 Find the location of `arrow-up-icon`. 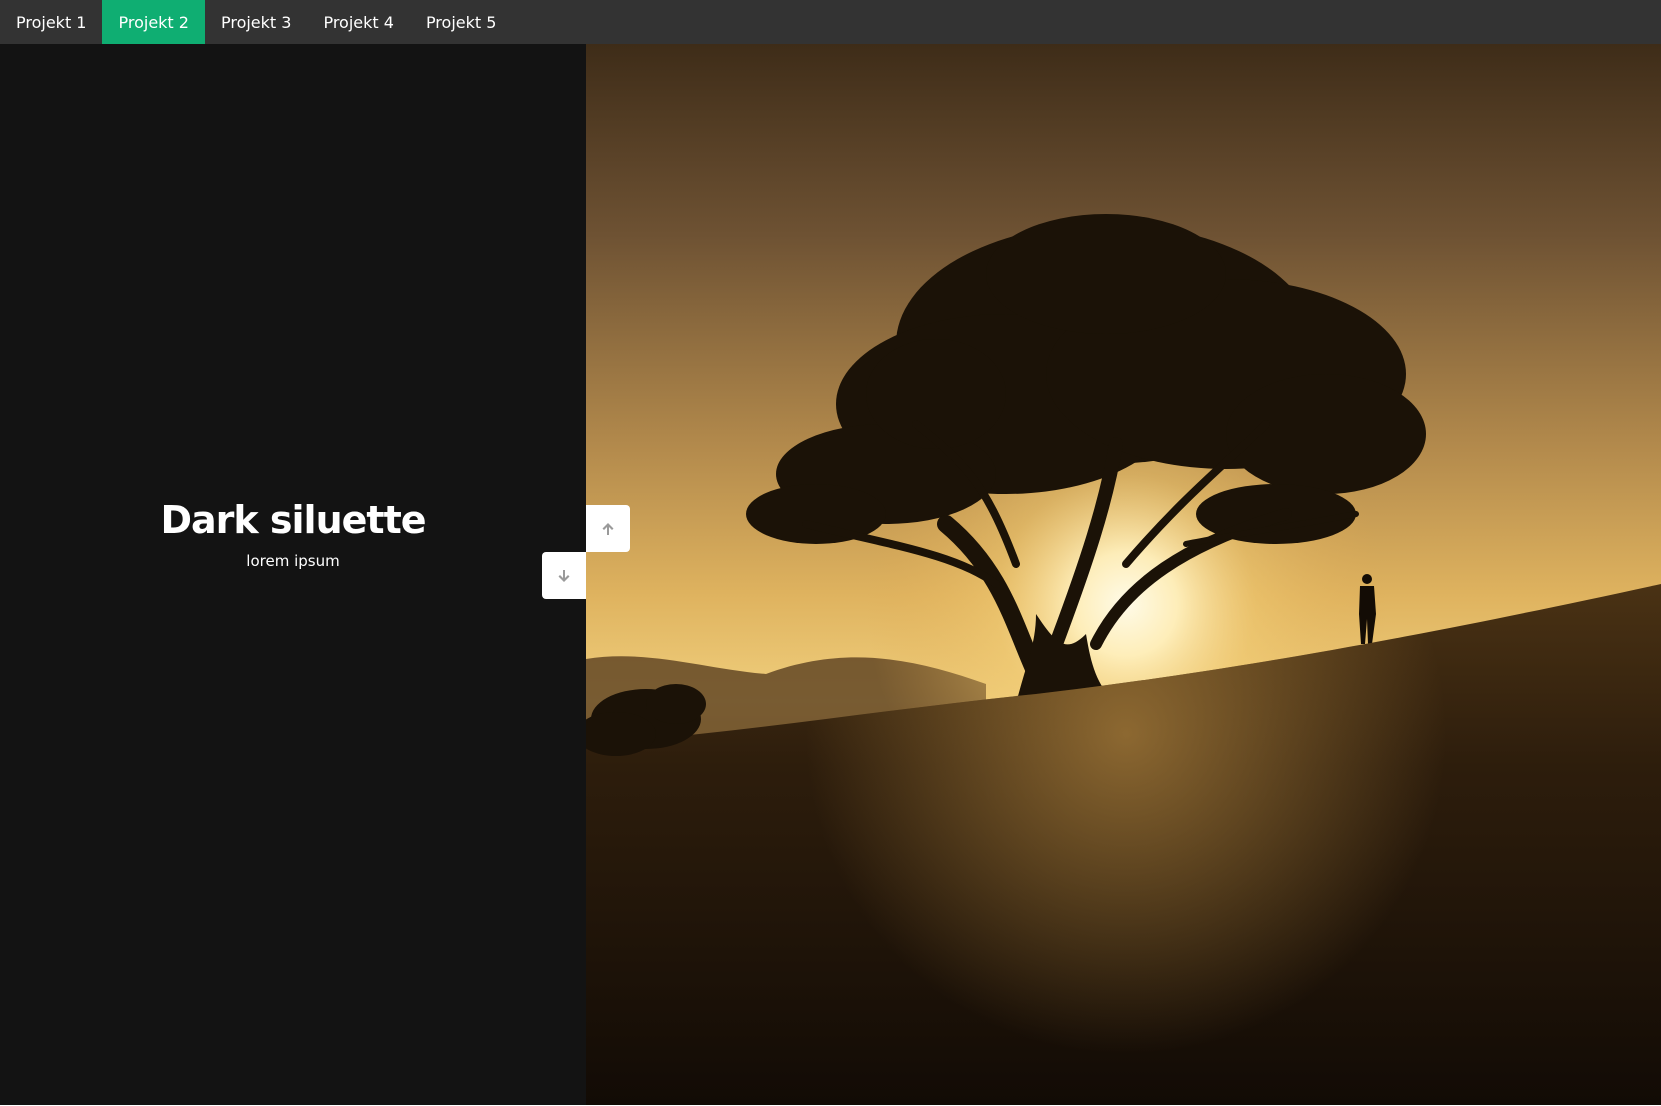

arrow-up-icon is located at coordinates (608, 528).